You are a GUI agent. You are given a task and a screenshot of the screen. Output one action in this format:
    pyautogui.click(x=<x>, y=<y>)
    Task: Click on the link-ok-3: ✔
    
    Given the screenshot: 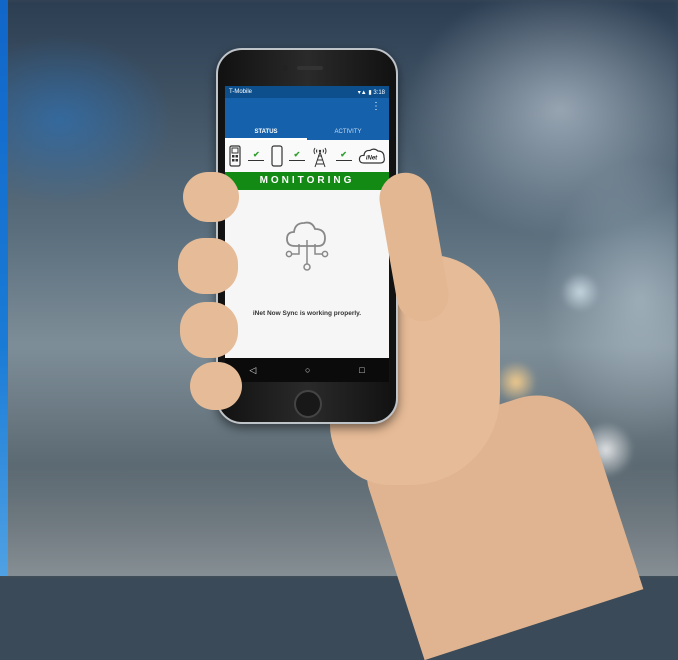 What is the action you would take?
    pyautogui.click(x=344, y=156)
    